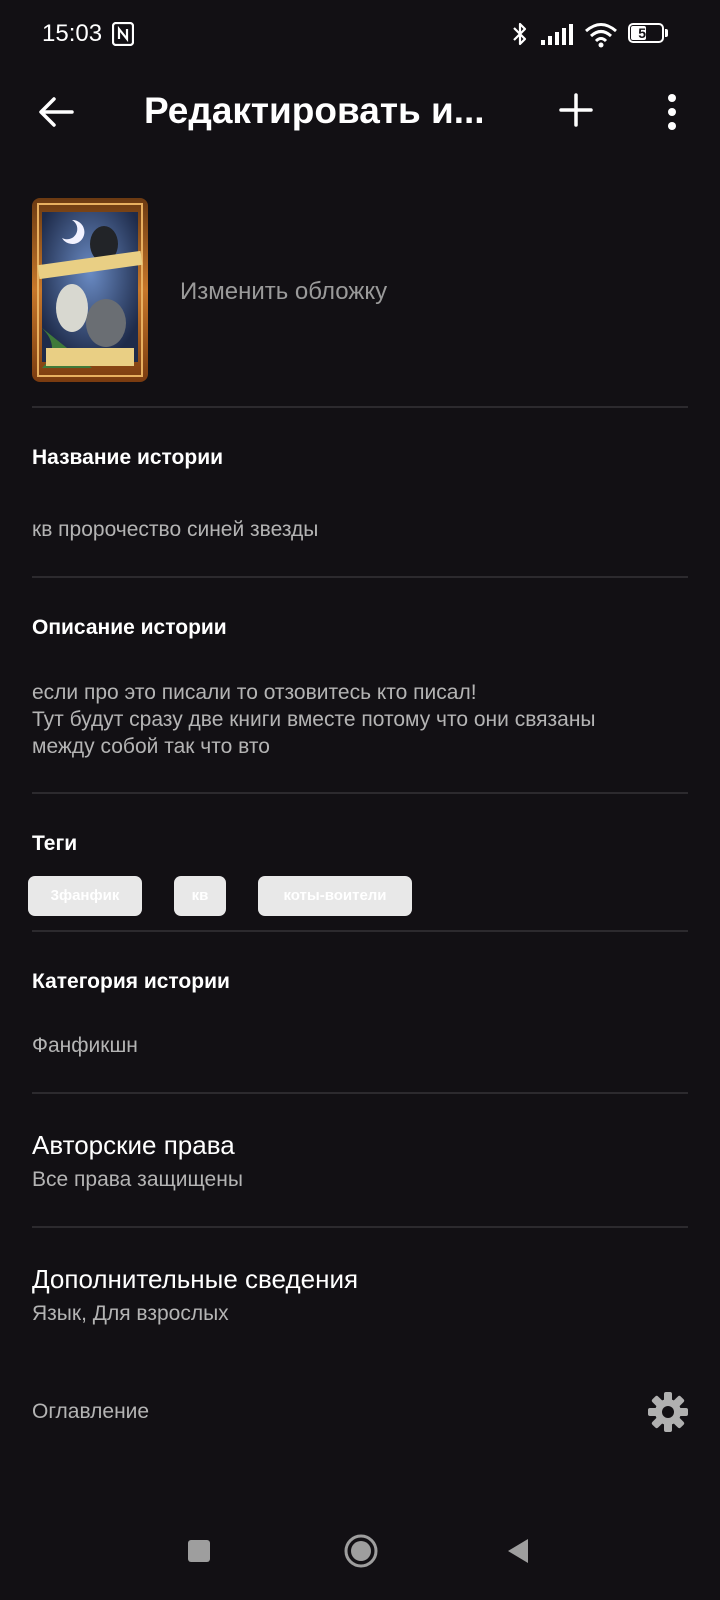  What do you see at coordinates (199, 1551) in the screenshot?
I see `recents-square-icon` at bounding box center [199, 1551].